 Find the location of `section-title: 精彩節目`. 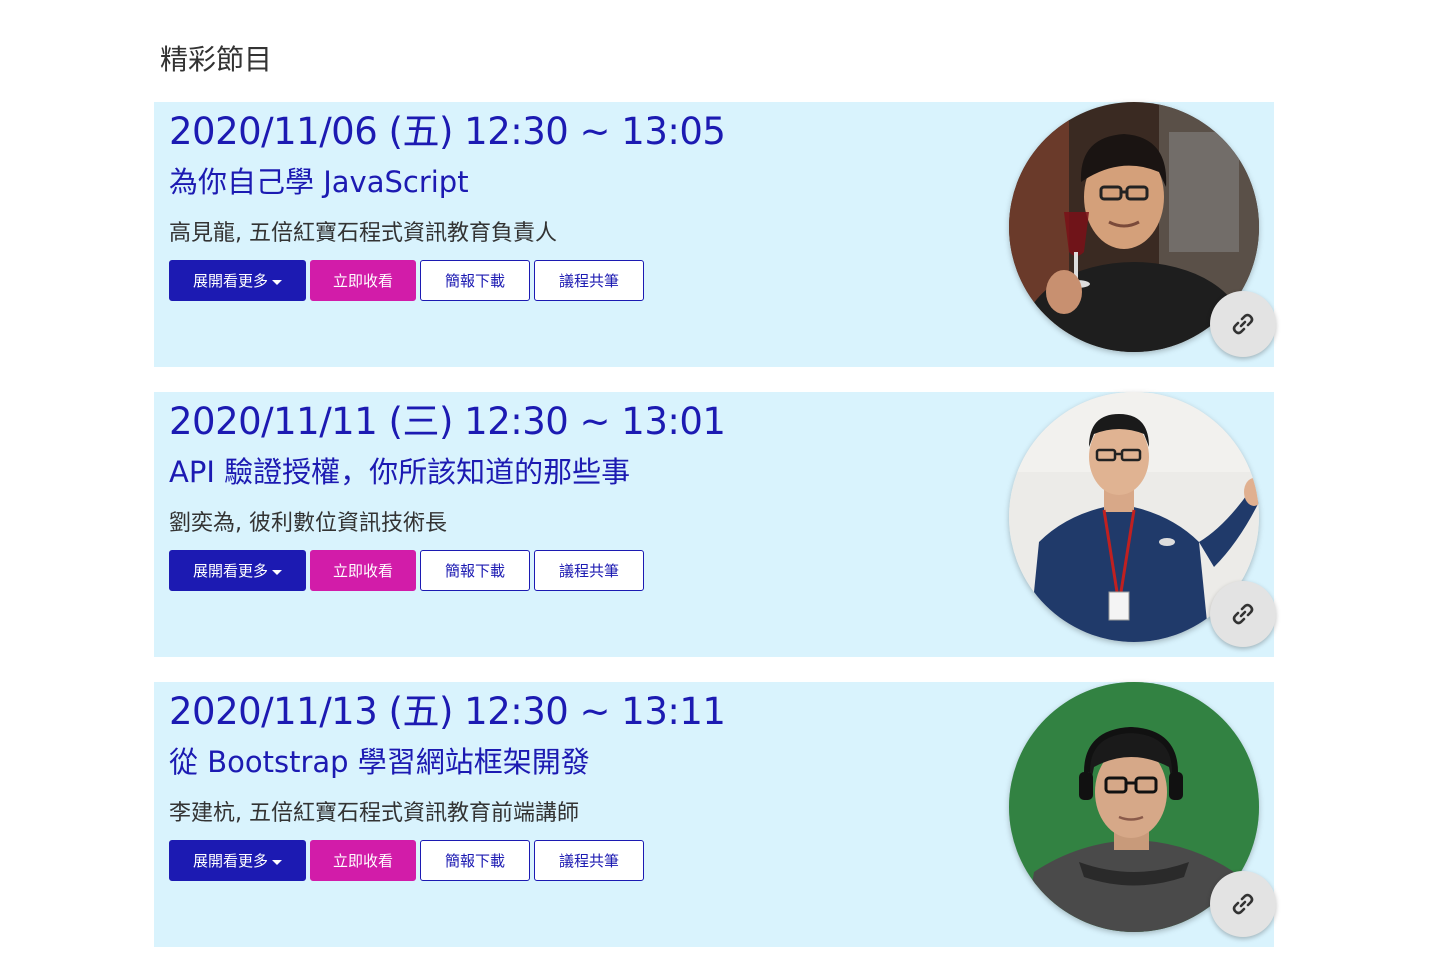

section-title: 精彩節目 is located at coordinates (216, 59).